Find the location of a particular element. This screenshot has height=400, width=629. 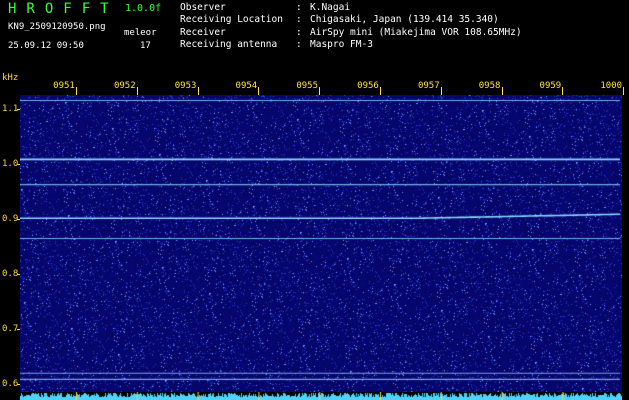

x-tick-label: 0953 is located at coordinates (185, 86).